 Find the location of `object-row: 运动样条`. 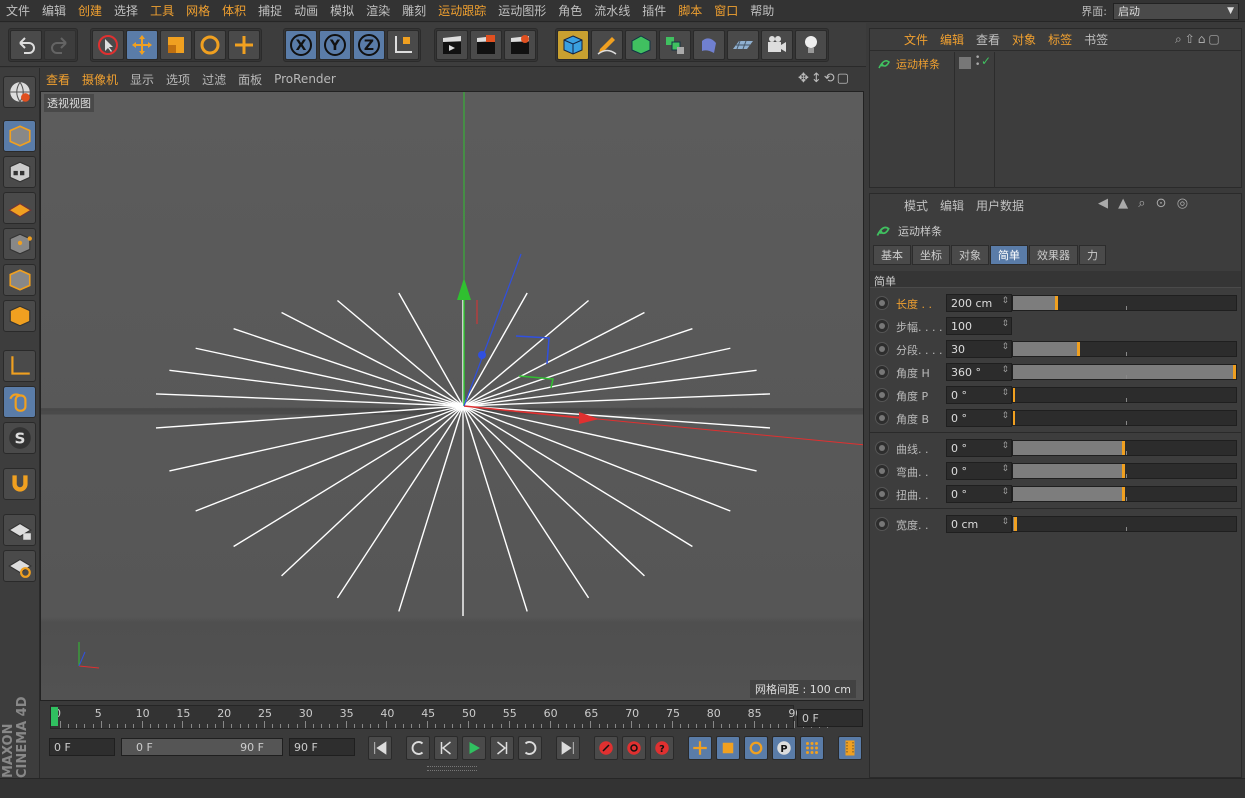

object-row: 运动样条 is located at coordinates (908, 64).